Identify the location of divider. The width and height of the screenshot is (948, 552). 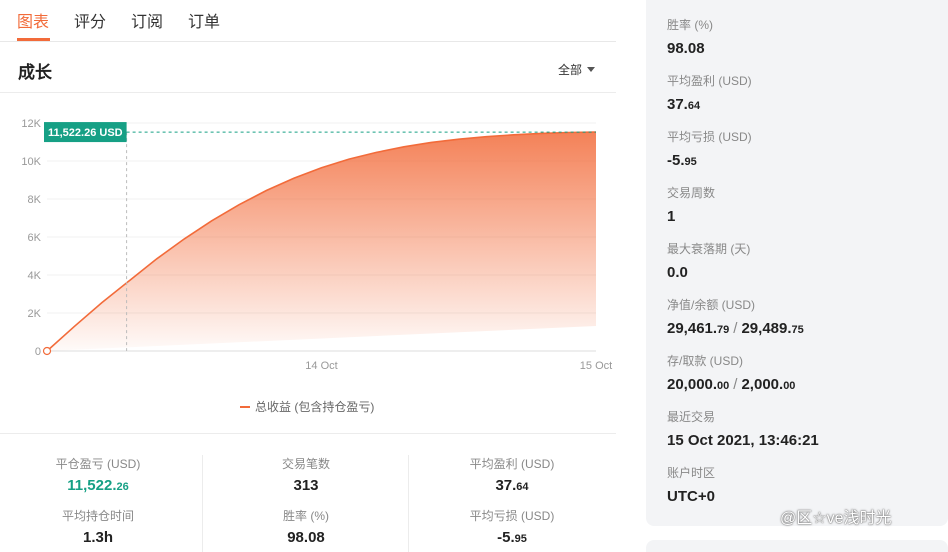
(308, 433).